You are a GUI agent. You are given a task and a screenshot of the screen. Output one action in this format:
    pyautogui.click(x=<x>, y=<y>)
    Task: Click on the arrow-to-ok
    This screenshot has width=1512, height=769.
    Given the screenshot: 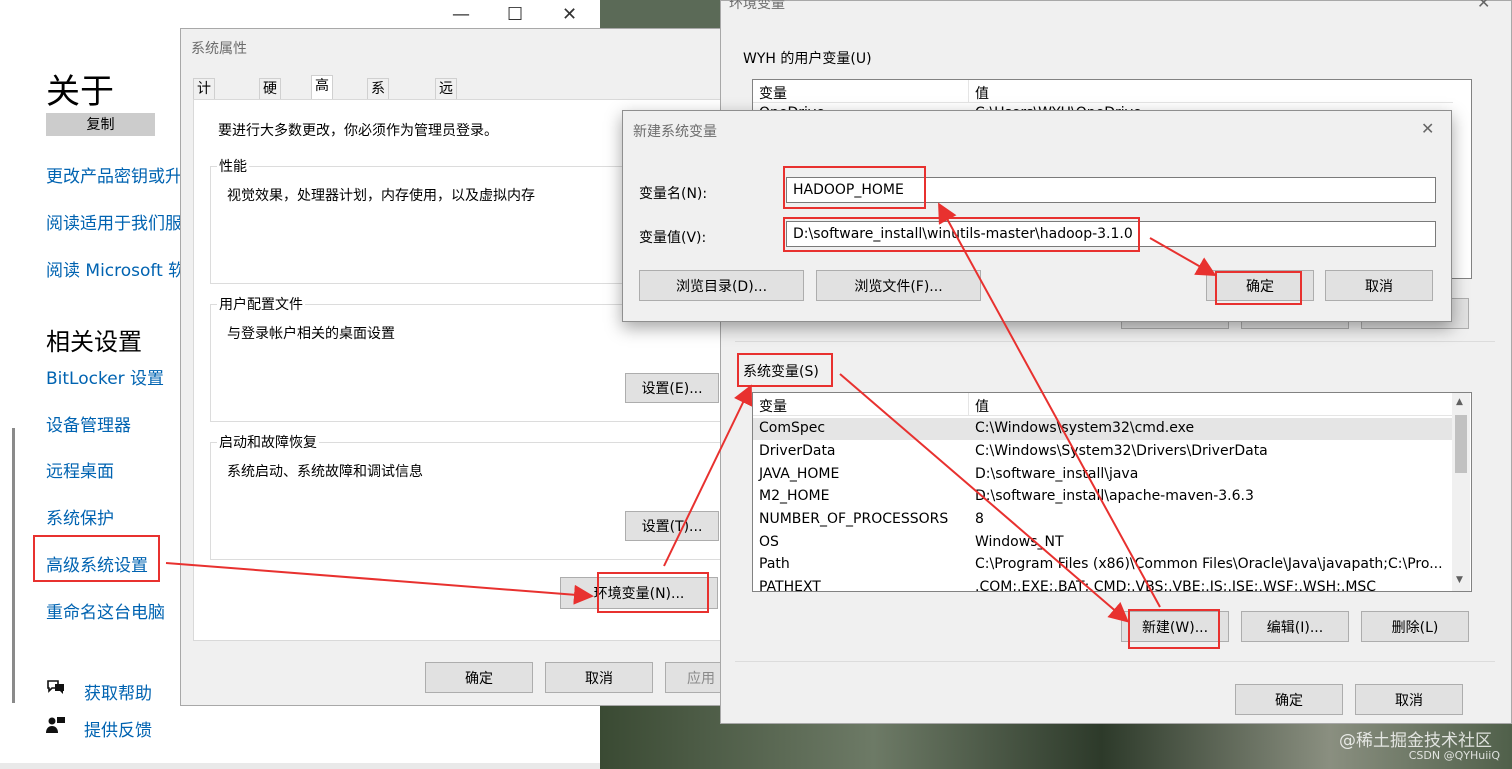 What is the action you would take?
    pyautogui.click(x=1183, y=256)
    